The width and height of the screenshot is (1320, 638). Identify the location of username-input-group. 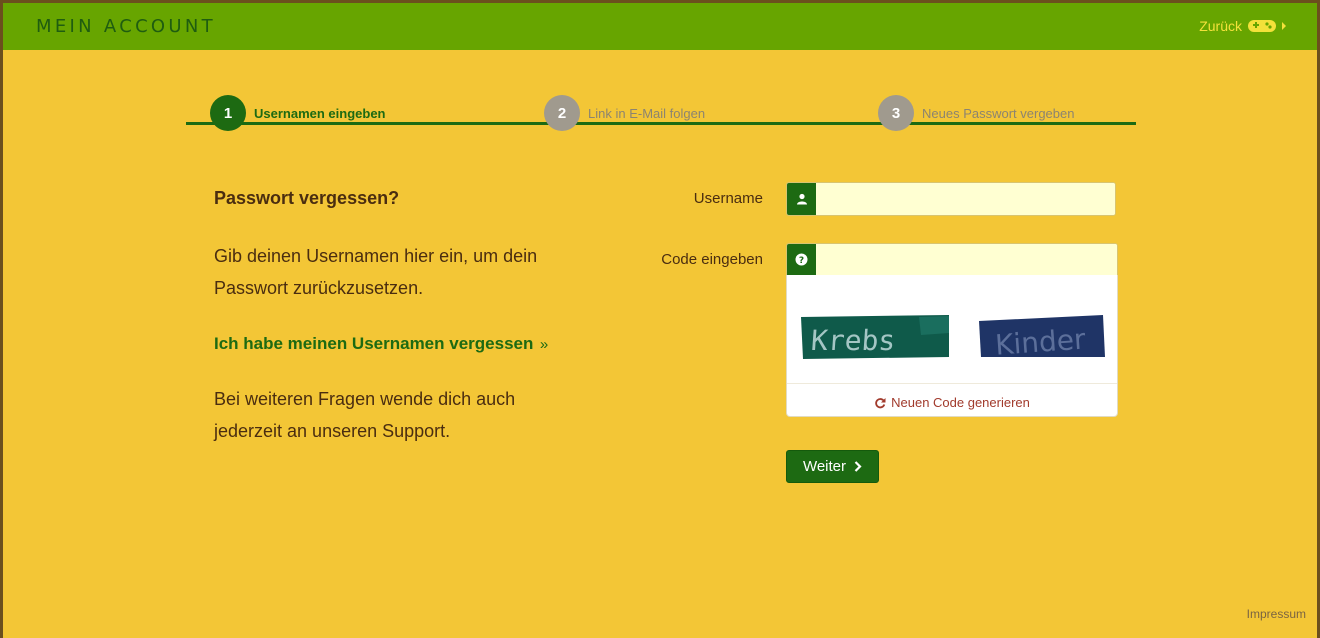
(951, 199).